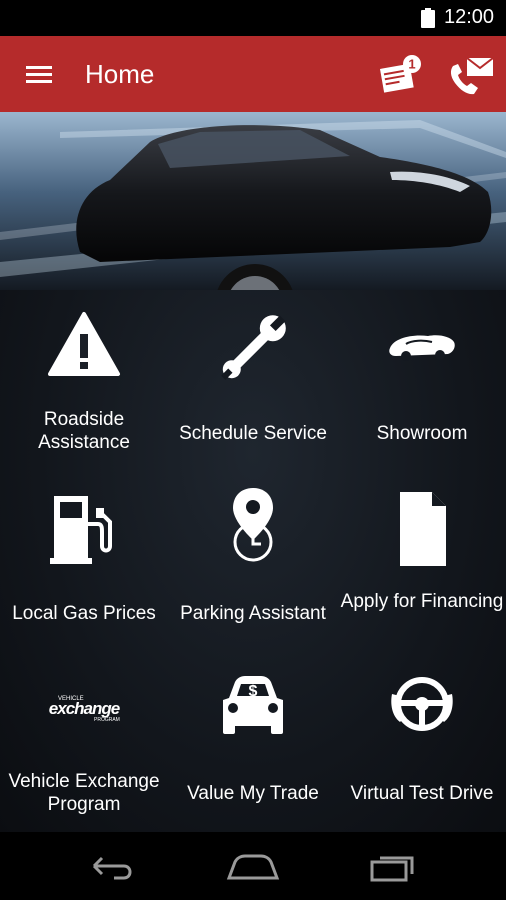 Image resolution: width=506 pixels, height=900 pixels. I want to click on parking-assistant-tile: Parking Assistant, so click(253, 560).